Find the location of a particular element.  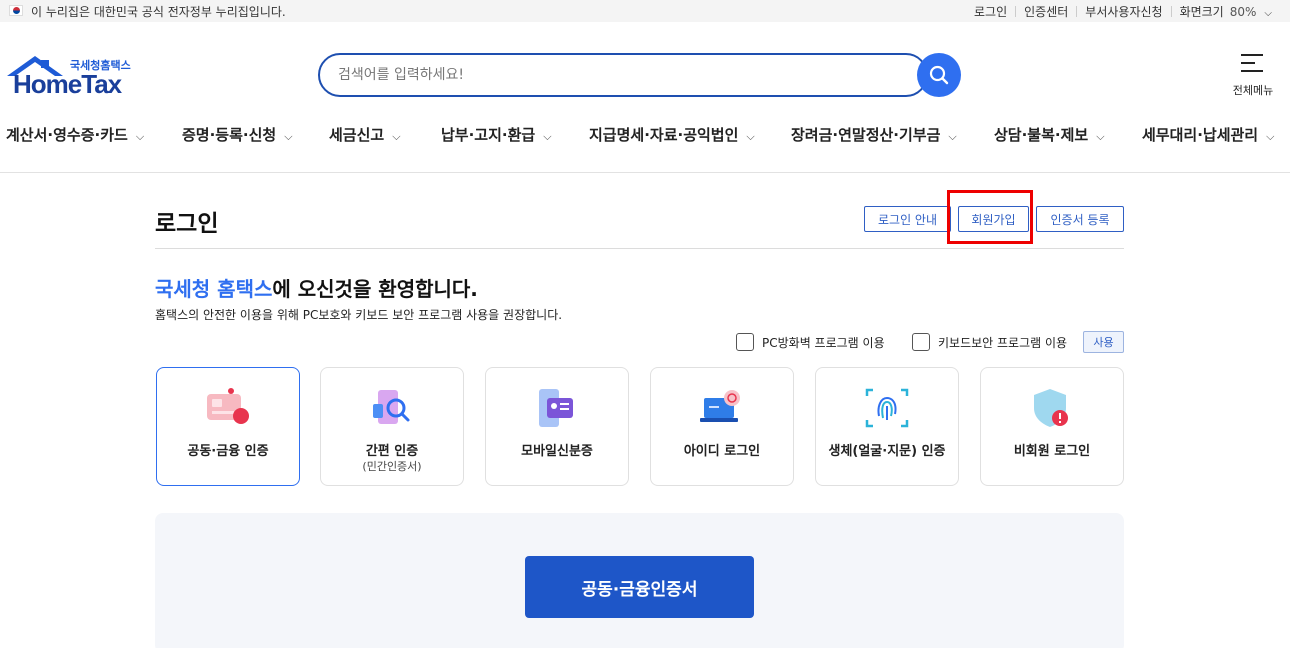

korea-flag-icon is located at coordinates (16, 10).